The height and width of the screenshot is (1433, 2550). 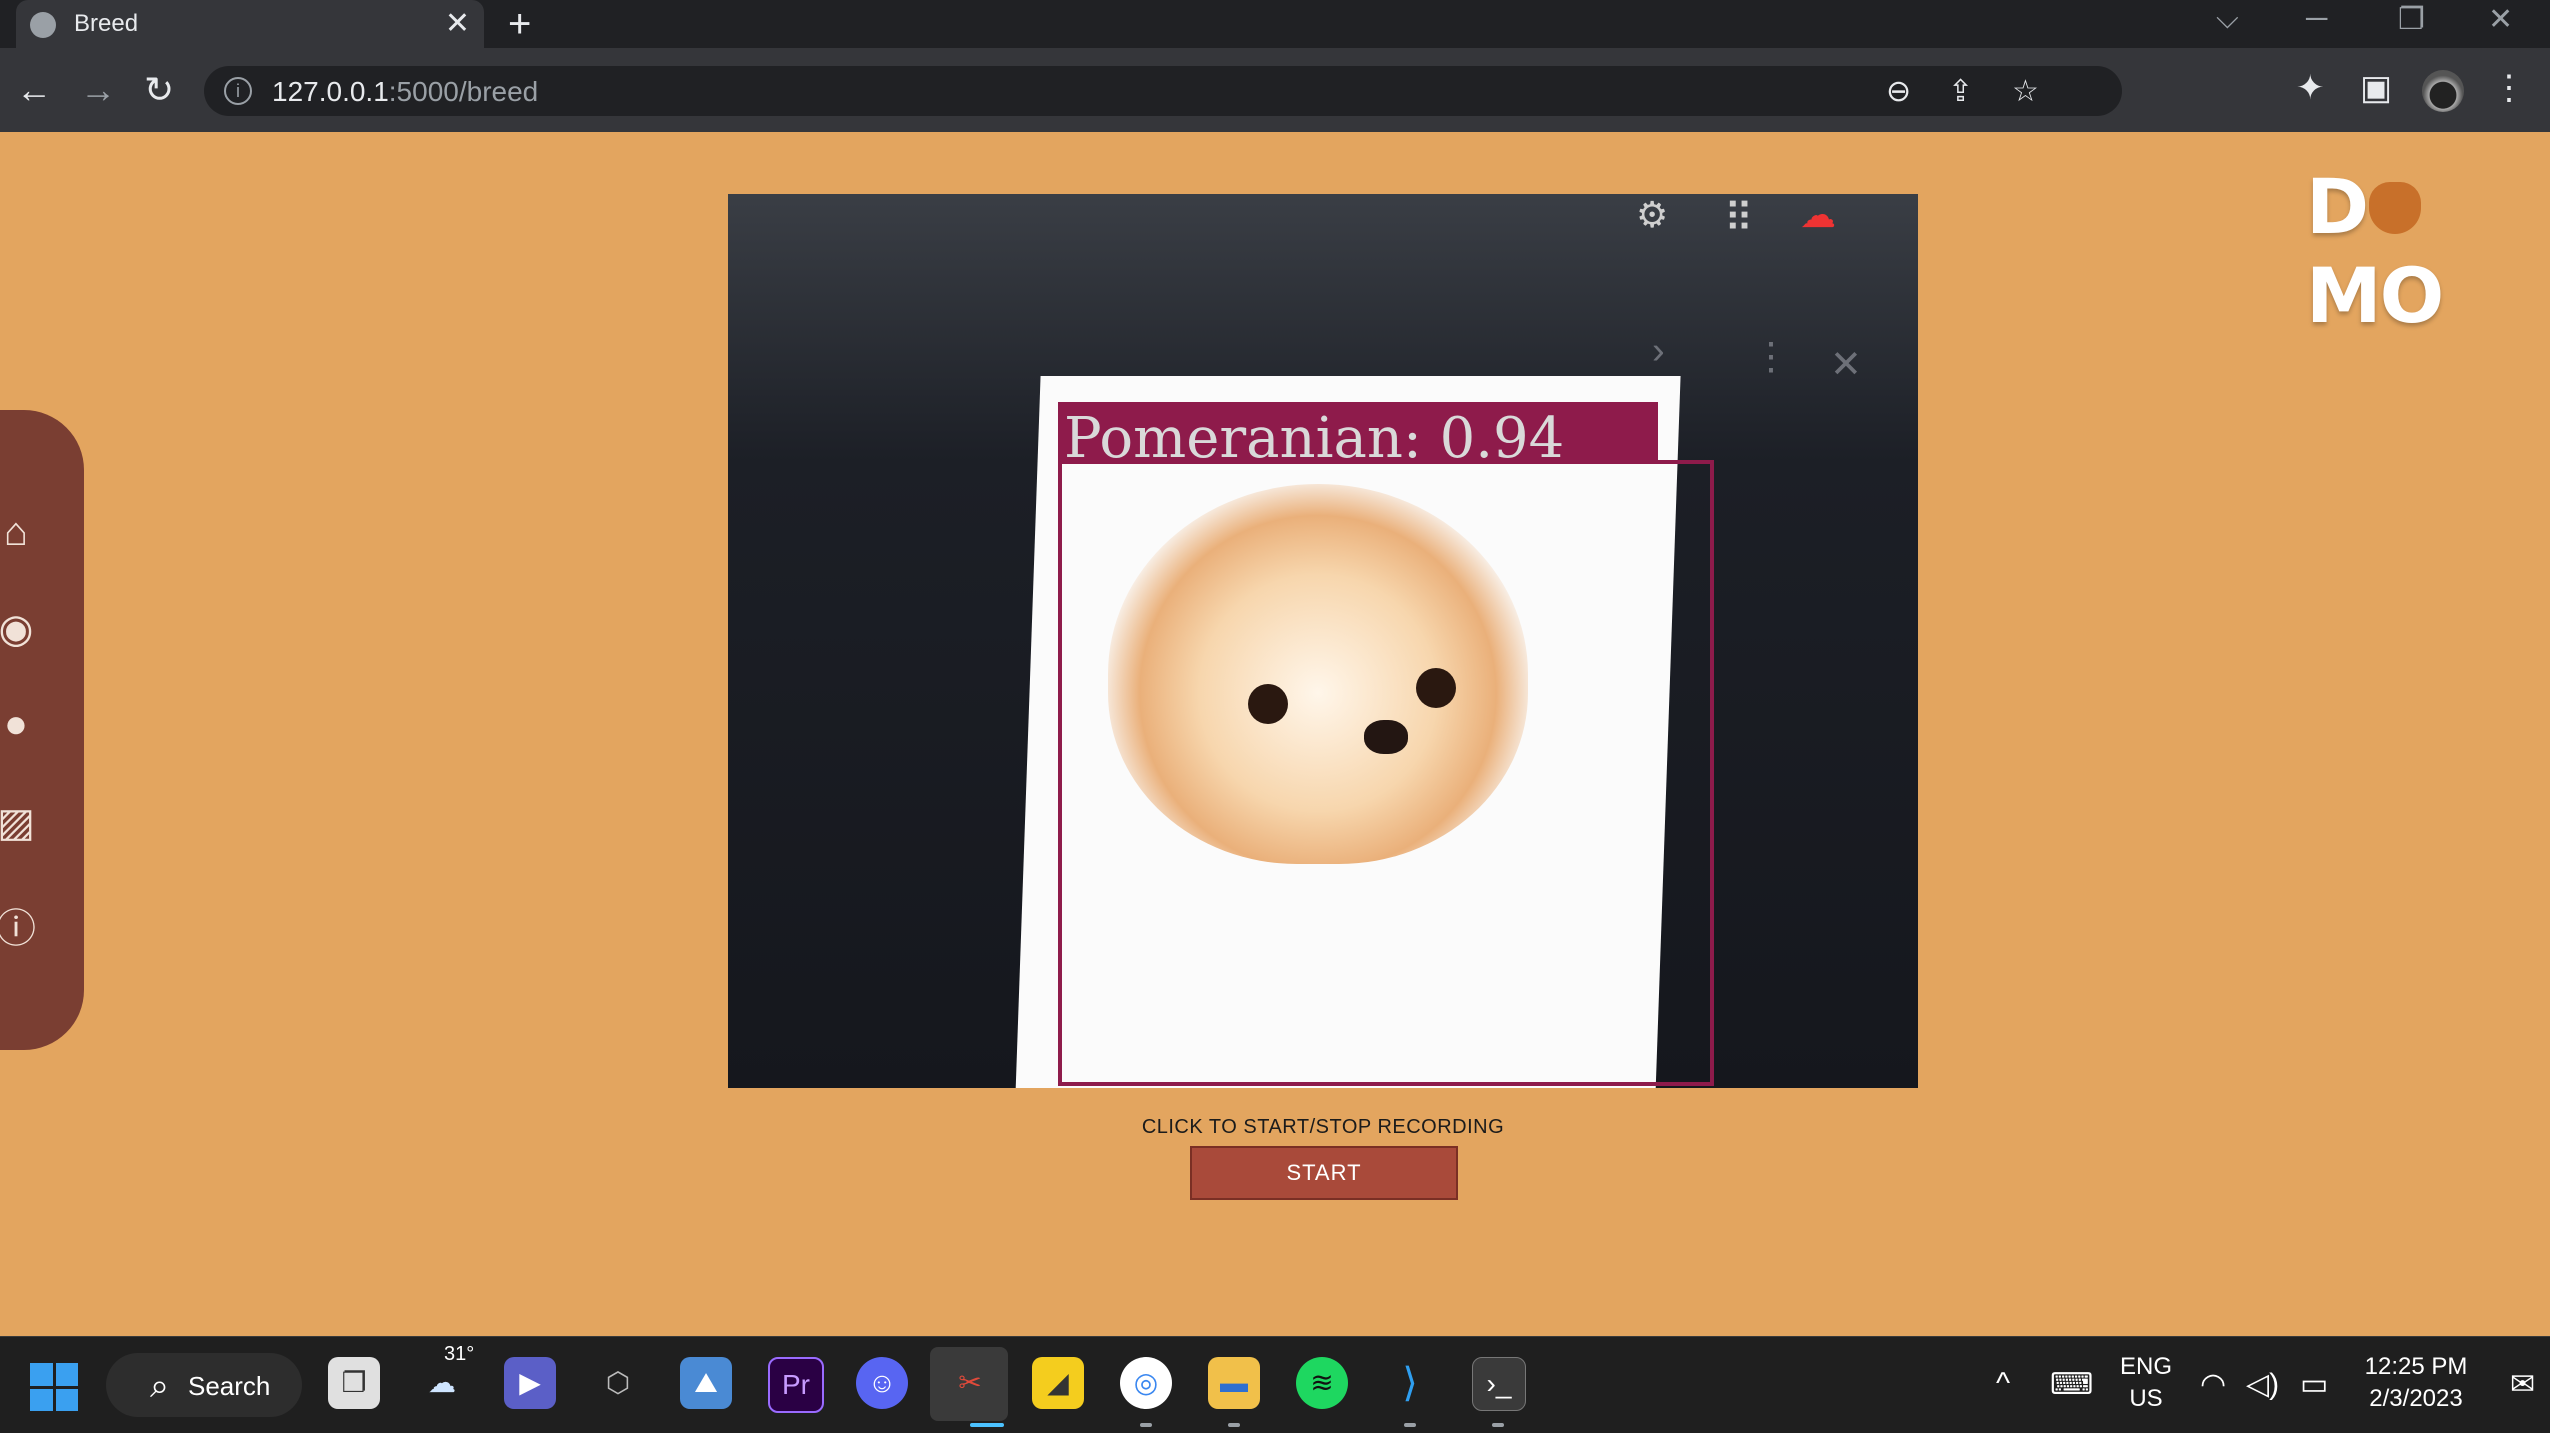 I want to click on windows-start-icon, so click(x=54, y=1387).